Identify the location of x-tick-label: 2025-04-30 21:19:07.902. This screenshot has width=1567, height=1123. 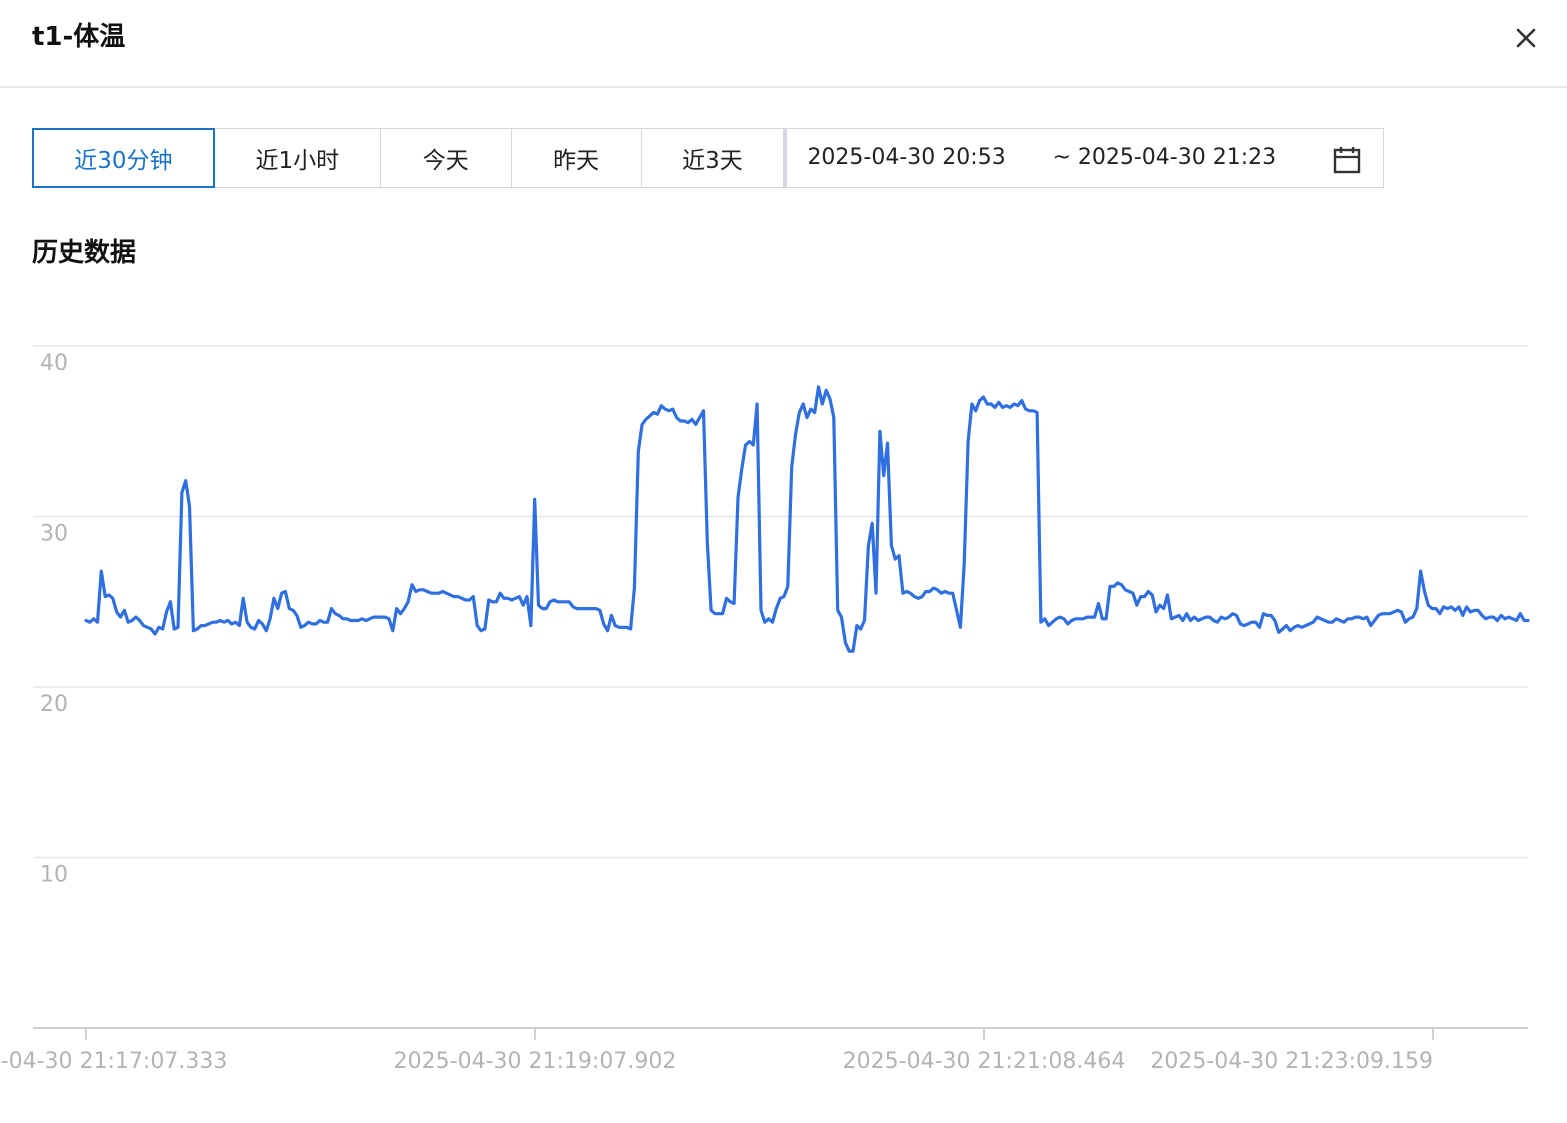
(535, 1061).